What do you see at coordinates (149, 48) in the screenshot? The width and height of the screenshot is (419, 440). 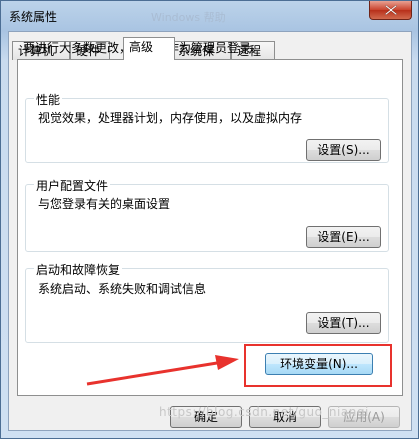 I see `tab-advanced: 高级` at bounding box center [149, 48].